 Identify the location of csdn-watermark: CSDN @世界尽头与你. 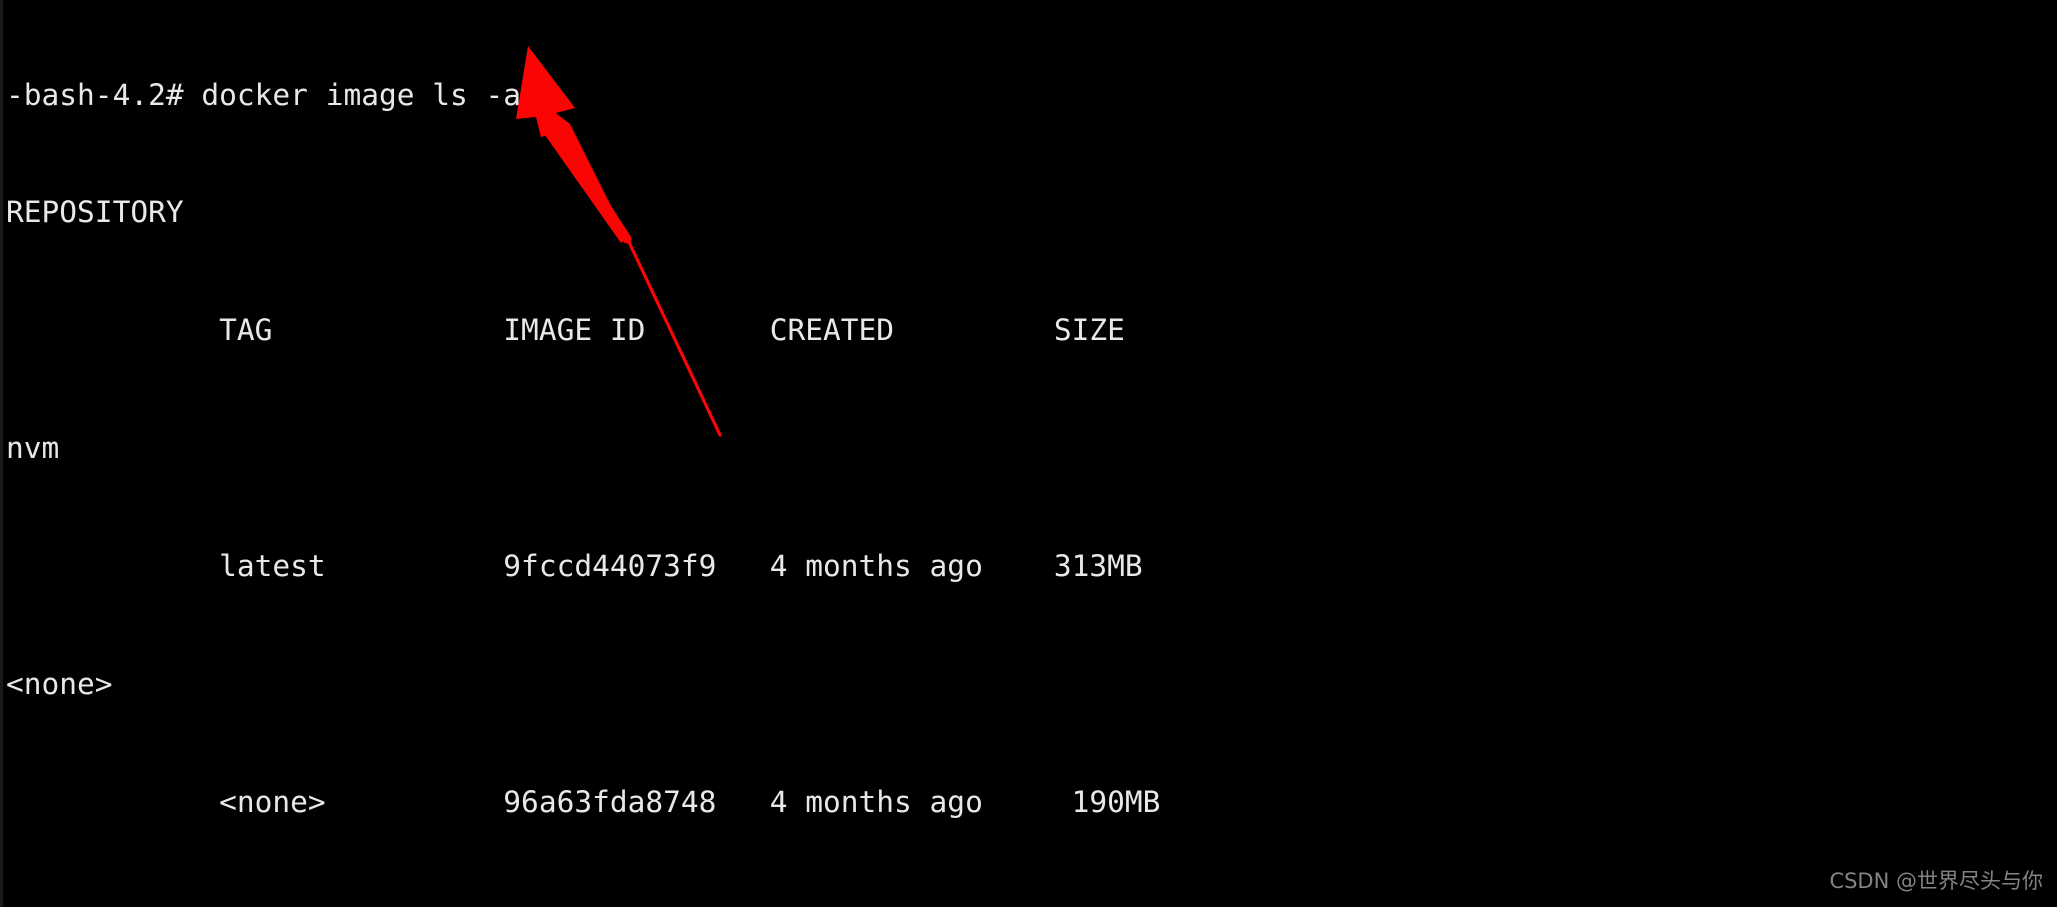
(1936, 881).